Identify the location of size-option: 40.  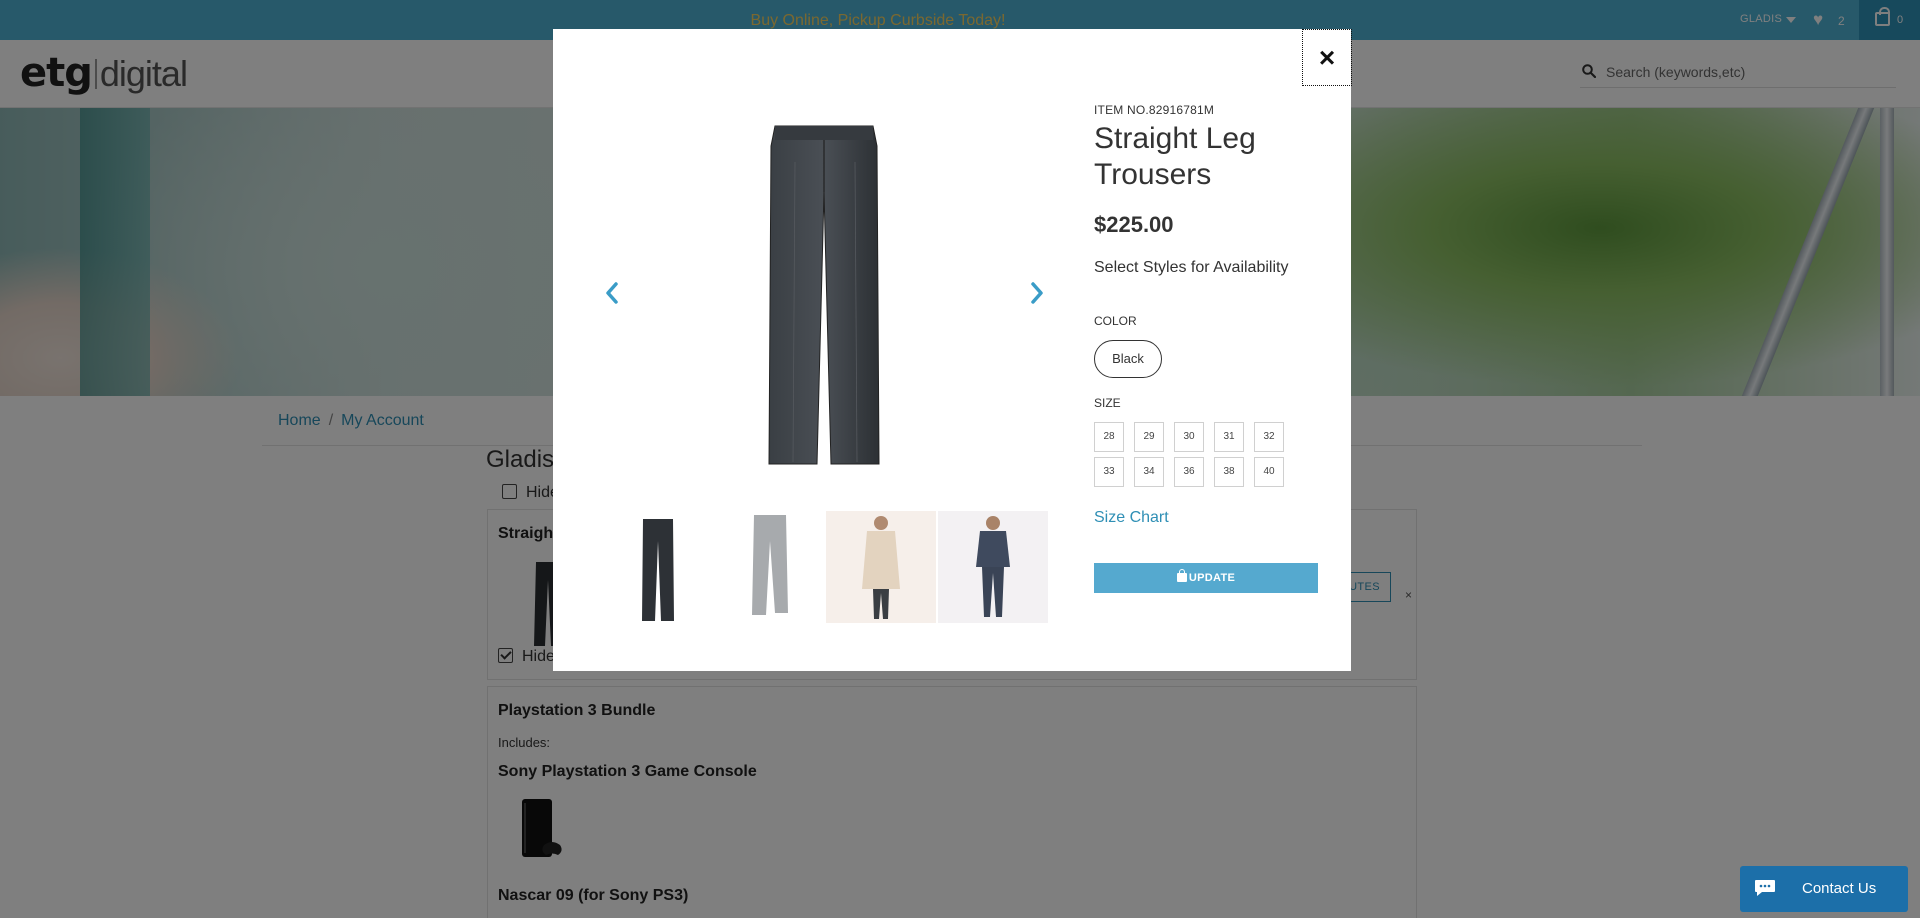
(1269, 472).